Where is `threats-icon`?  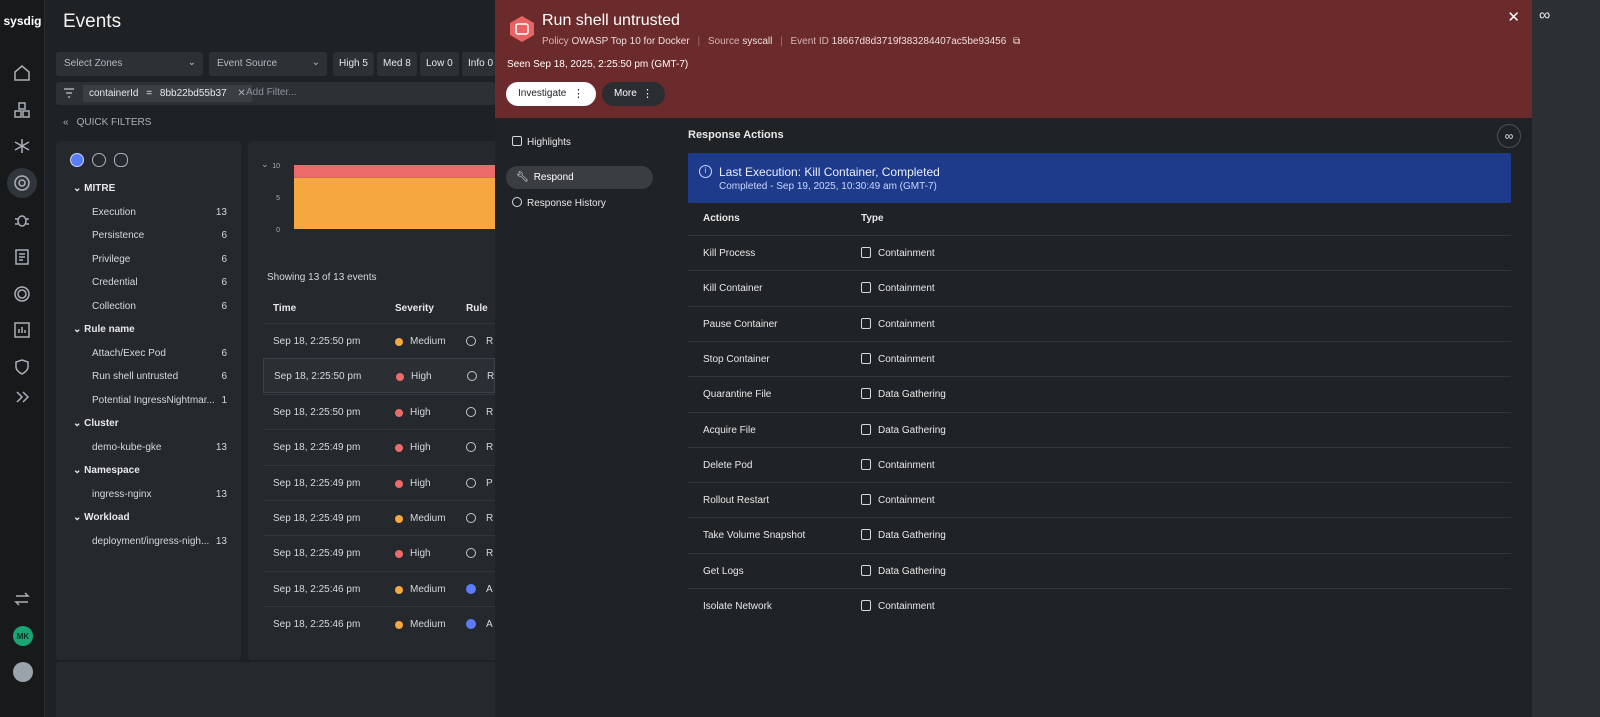 threats-icon is located at coordinates (22, 183).